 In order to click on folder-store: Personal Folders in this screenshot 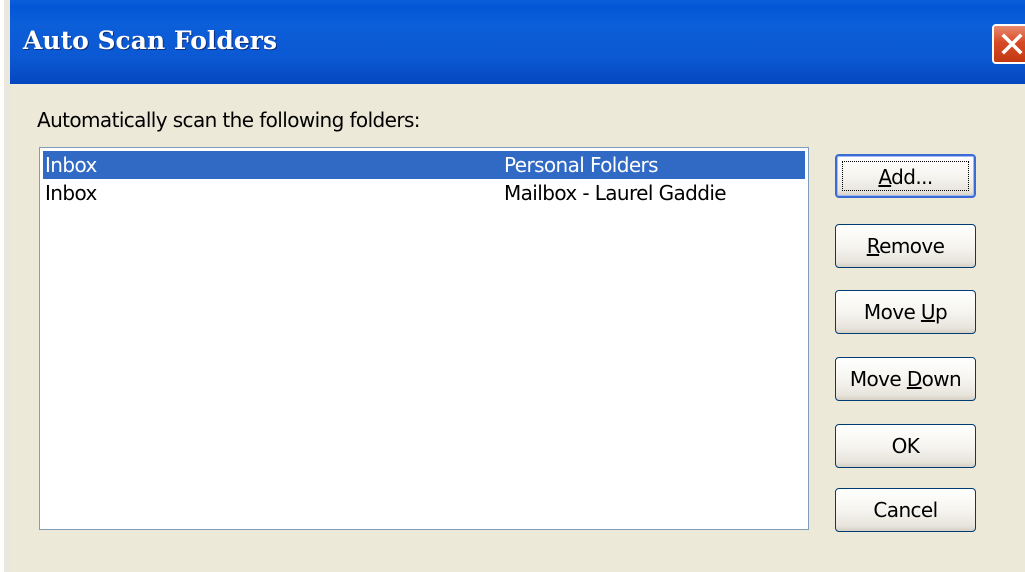, I will do `click(581, 165)`.